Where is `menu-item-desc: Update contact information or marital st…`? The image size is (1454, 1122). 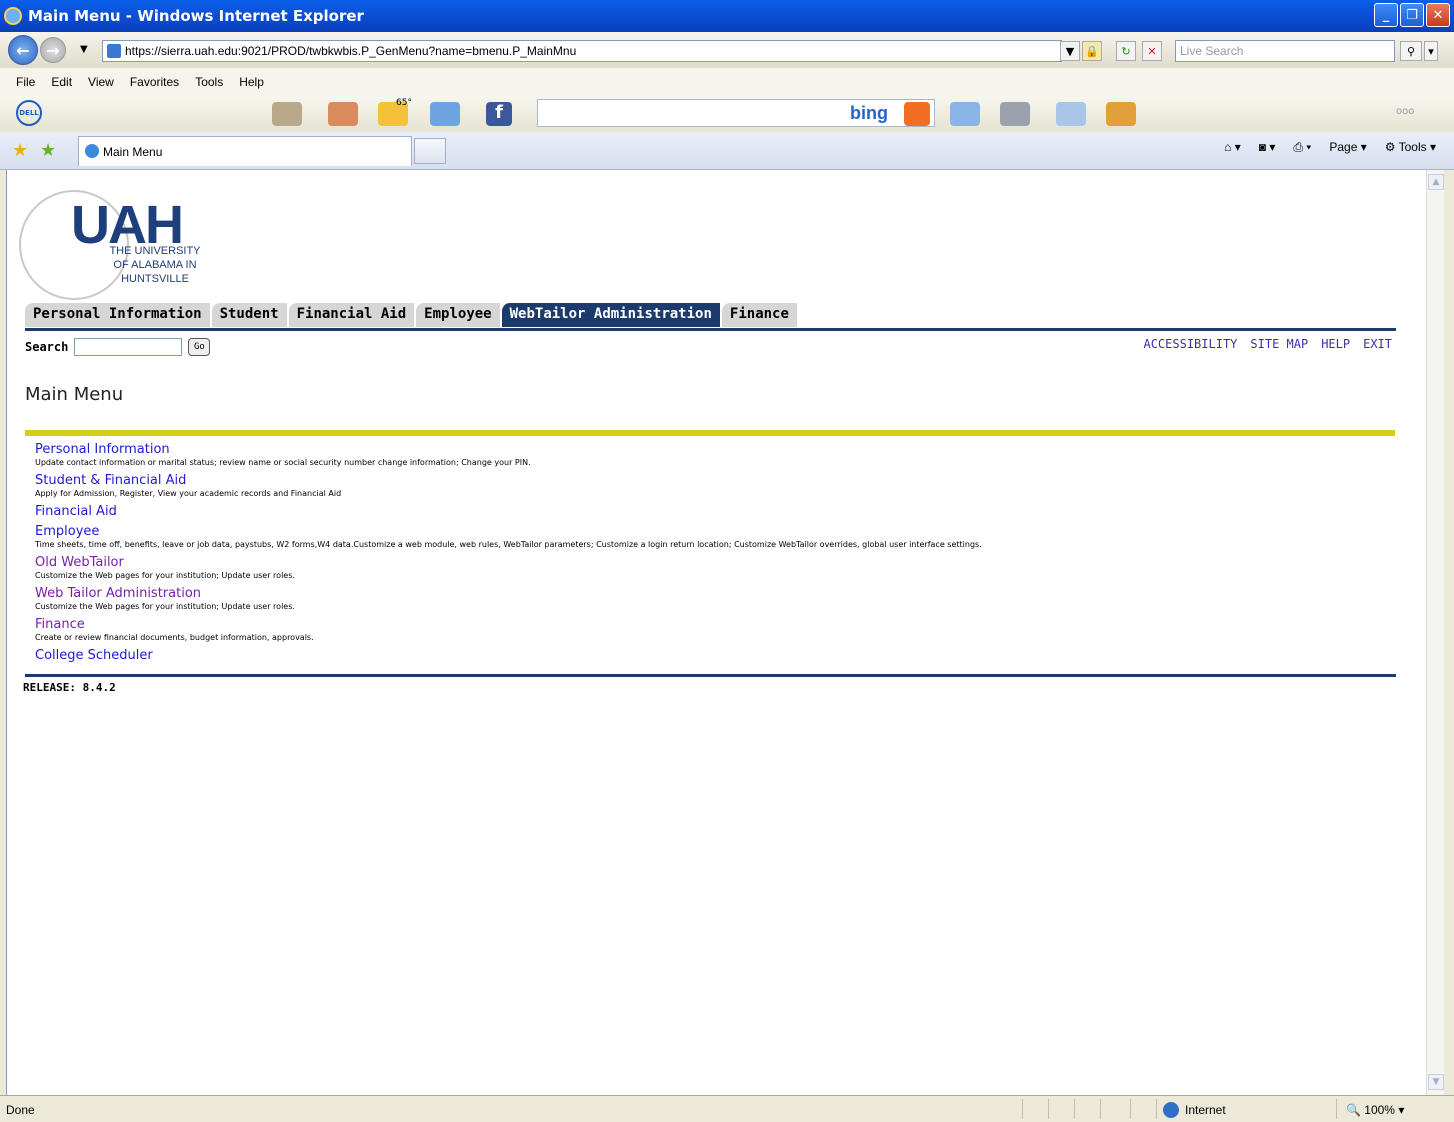
menu-item-desc: Update contact information or marital st… is located at coordinates (283, 462).